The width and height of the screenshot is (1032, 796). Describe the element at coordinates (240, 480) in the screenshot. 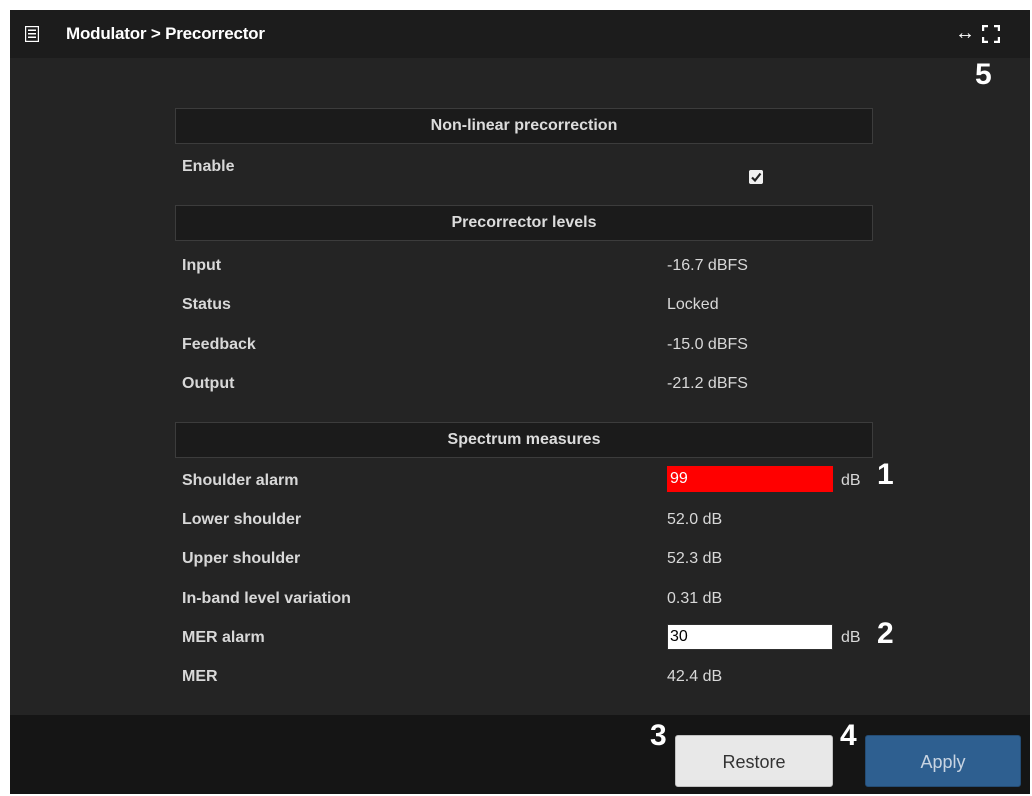

I see `shoulder-alarm-label: Shoulder alarm` at that location.